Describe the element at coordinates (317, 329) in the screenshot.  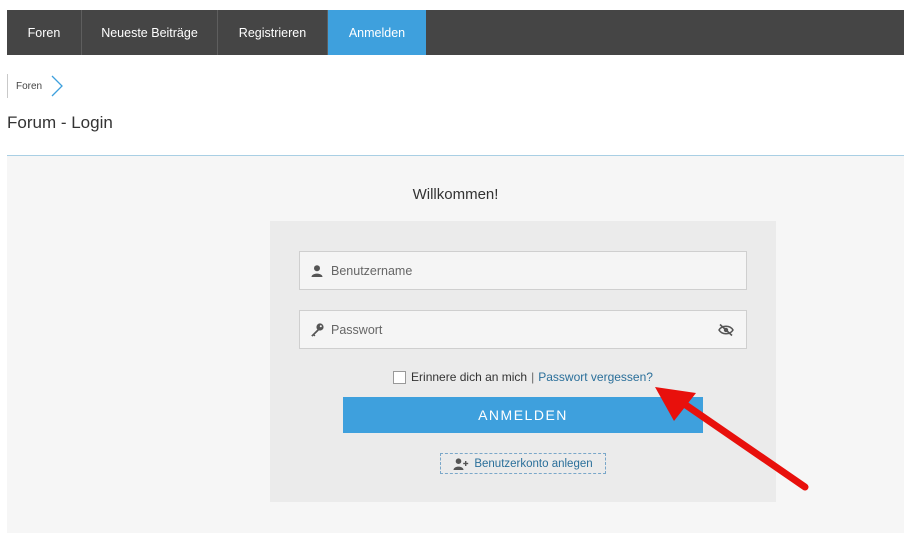
I see `key-icon` at that location.